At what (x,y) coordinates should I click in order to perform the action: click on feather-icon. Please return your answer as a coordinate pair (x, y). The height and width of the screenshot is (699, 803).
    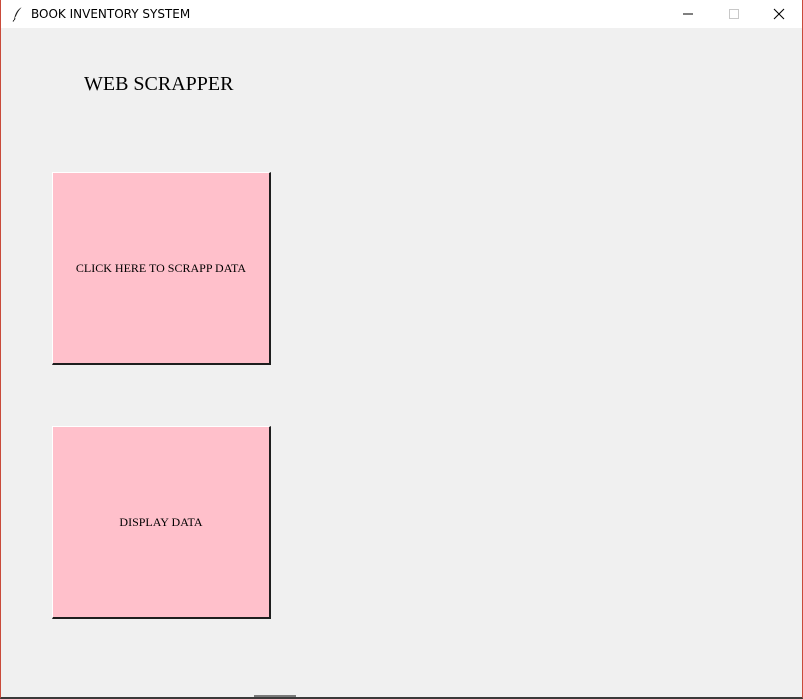
    Looking at the image, I should click on (18, 14).